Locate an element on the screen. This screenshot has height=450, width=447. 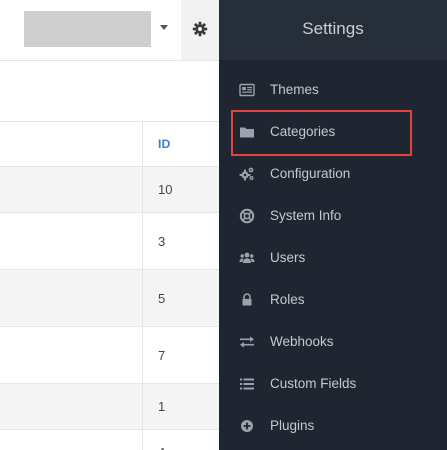
settings-item-label: Users is located at coordinates (288, 257).